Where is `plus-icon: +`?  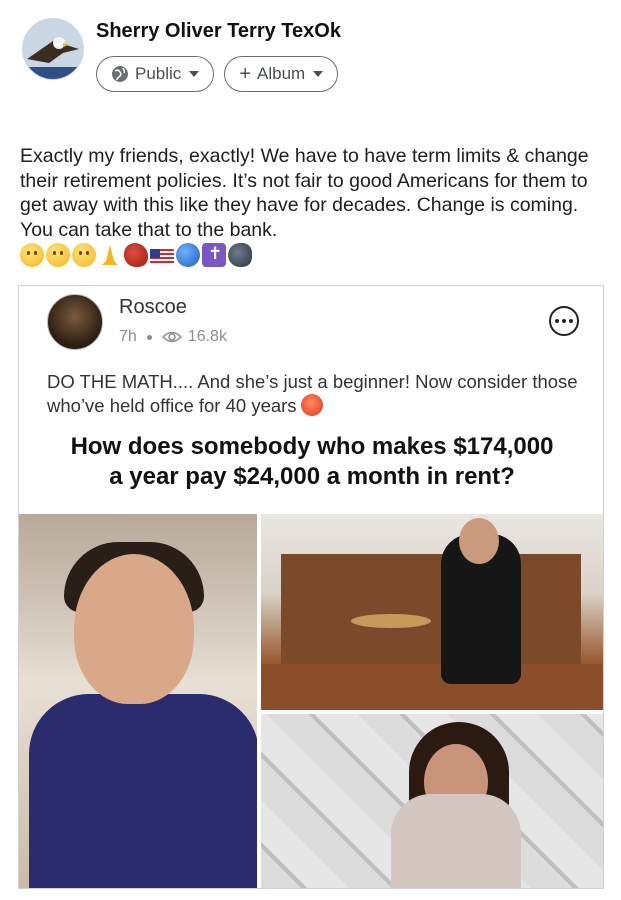
plus-icon: + is located at coordinates (245, 74).